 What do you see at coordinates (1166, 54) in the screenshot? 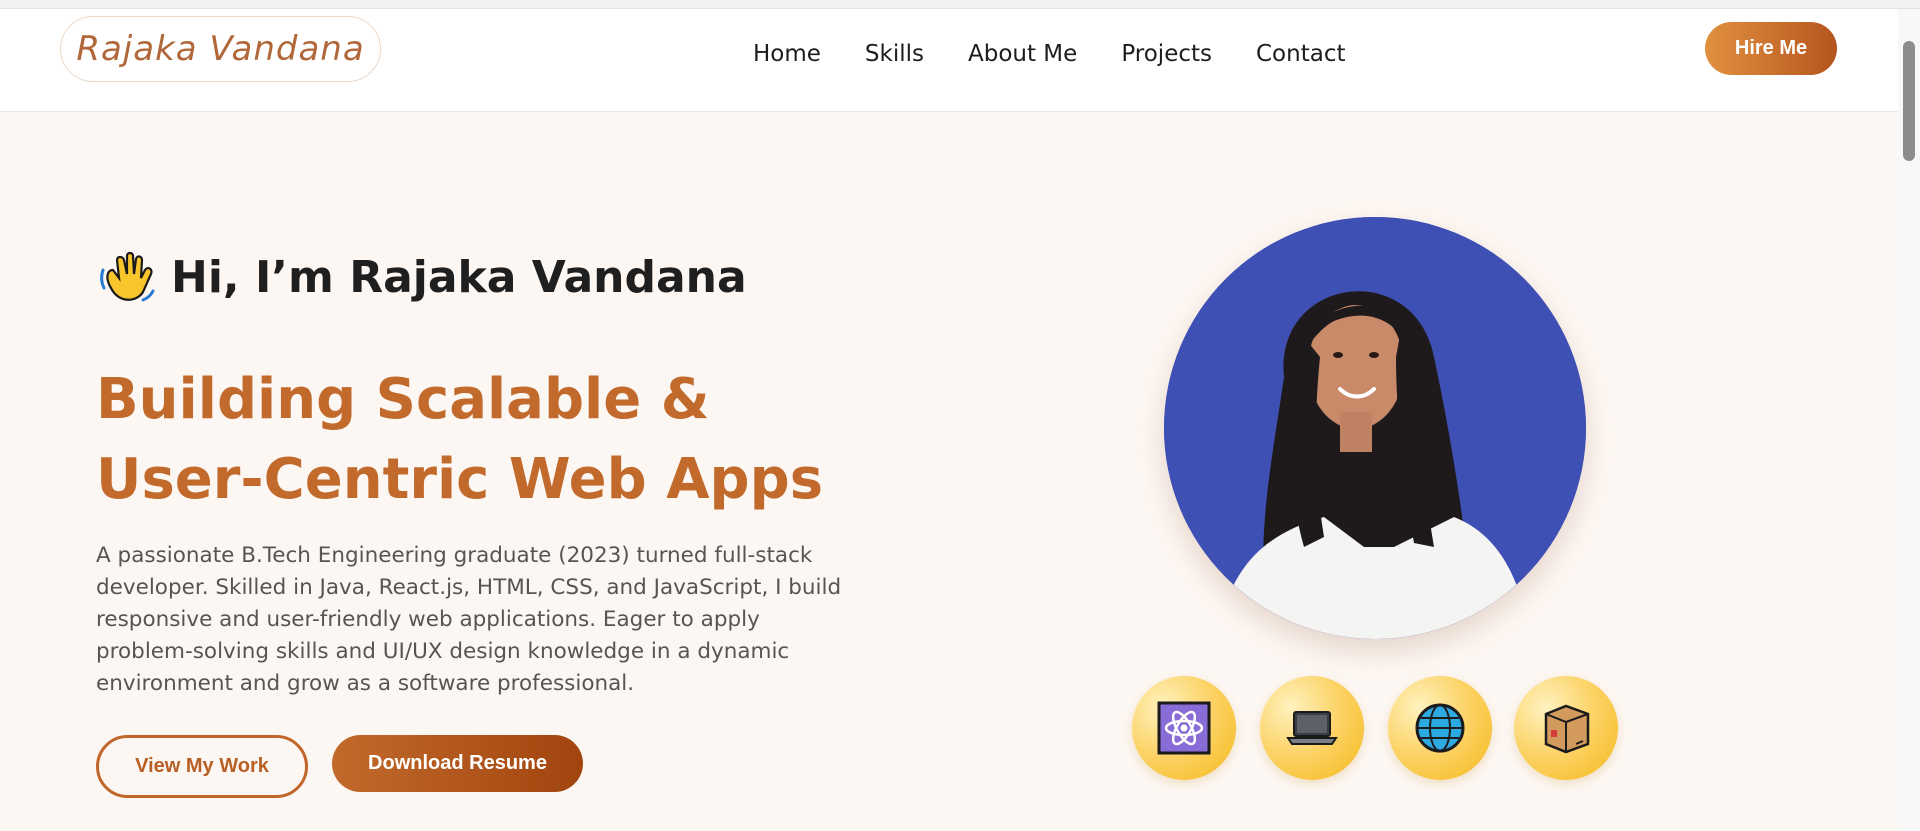
I see `nav-projects: Projects` at bounding box center [1166, 54].